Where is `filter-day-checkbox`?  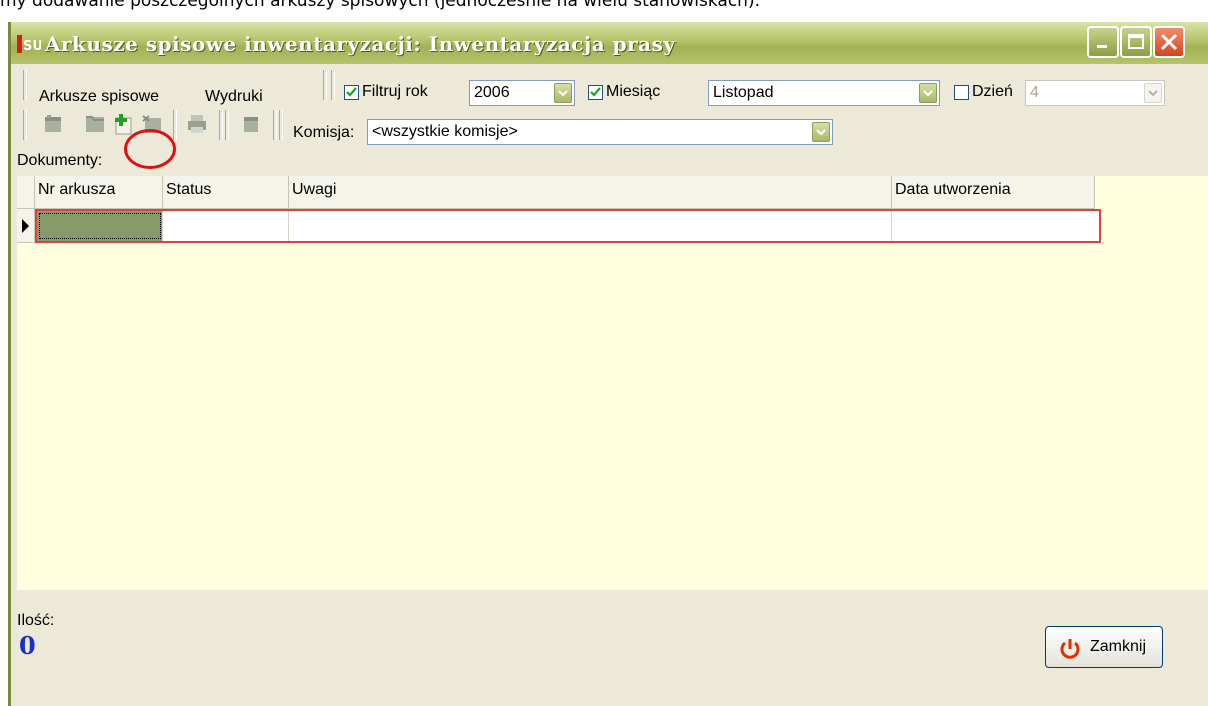
filter-day-checkbox is located at coordinates (961, 92).